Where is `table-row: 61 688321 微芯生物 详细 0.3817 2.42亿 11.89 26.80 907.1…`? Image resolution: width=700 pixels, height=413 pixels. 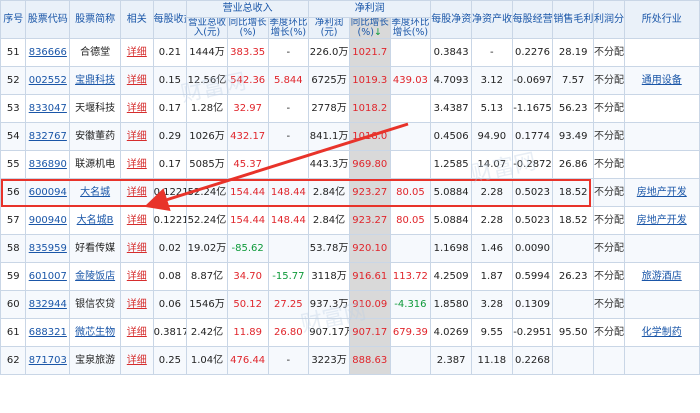
table-row: 61 688321 微芯生物 详细 0.3817 2.42亿 11.89 26.80 907.1… is located at coordinates (350, 332).